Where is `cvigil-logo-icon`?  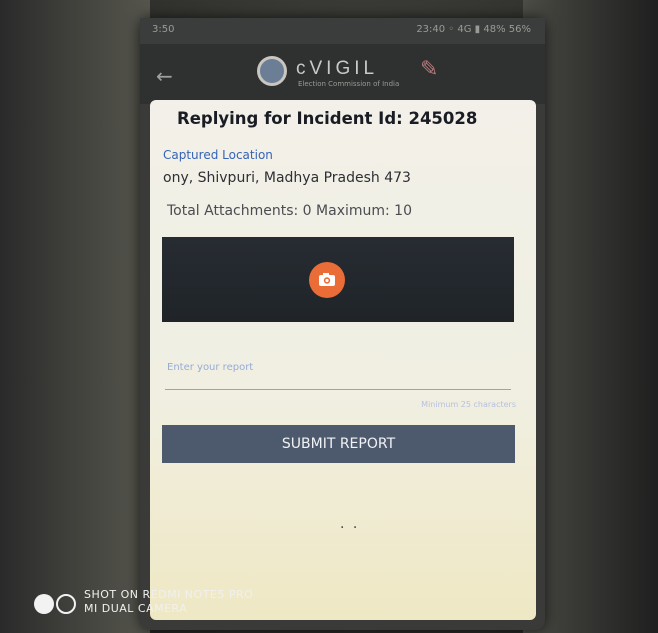
cvigil-logo-icon is located at coordinates (272, 71).